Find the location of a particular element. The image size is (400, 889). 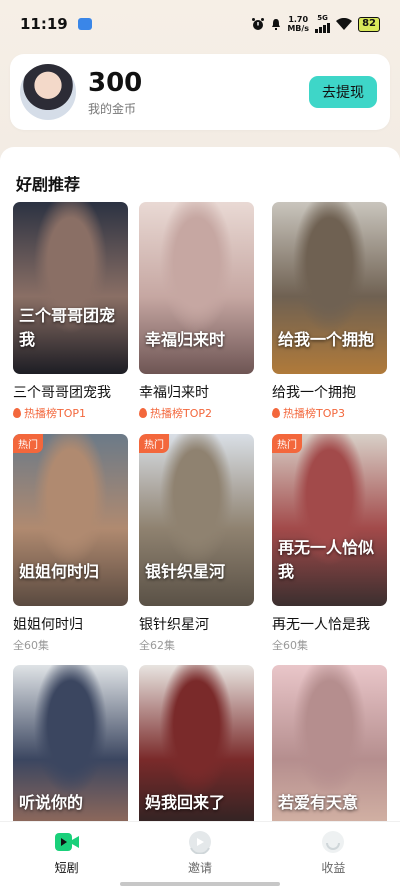

drama-card: 再无一人恰似我 热门再无一人恰是我 全60集 is located at coordinates (329, 543).